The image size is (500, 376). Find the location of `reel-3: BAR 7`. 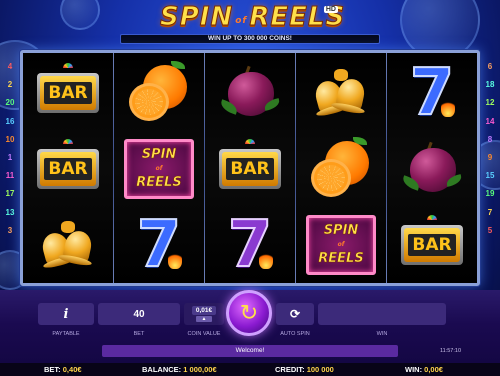

reel-3: BAR 7 is located at coordinates (250, 168).